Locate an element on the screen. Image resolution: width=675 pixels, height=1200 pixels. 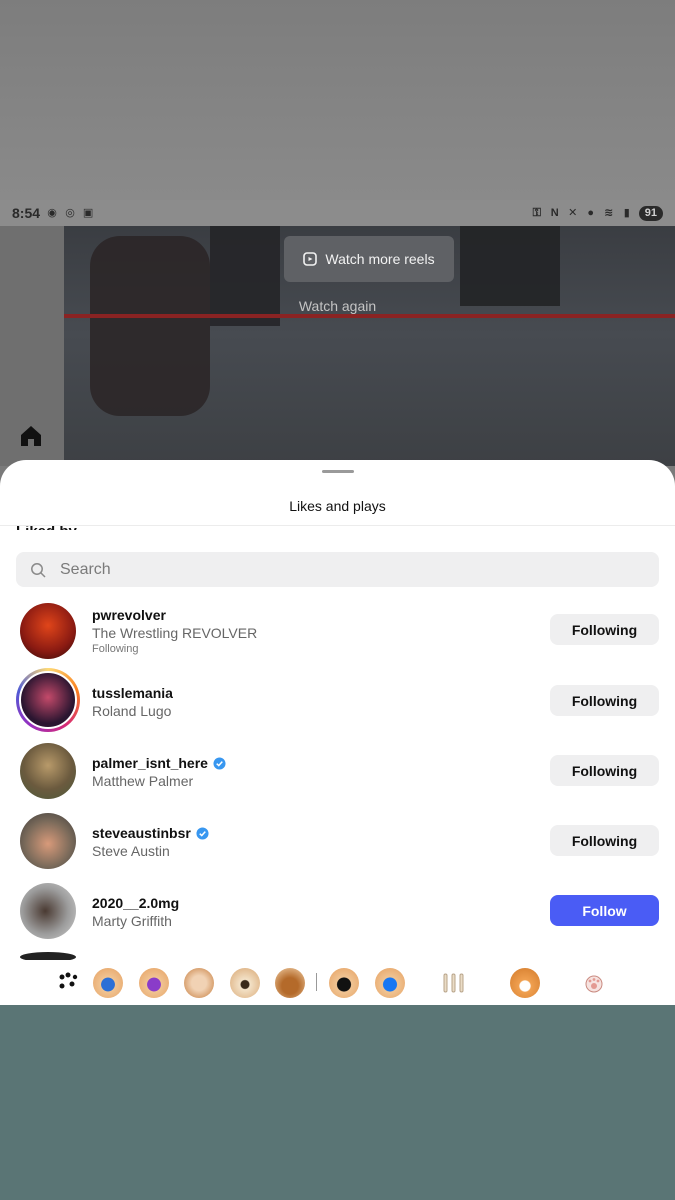
watch-again-link: Watch again is located at coordinates (337, 306).